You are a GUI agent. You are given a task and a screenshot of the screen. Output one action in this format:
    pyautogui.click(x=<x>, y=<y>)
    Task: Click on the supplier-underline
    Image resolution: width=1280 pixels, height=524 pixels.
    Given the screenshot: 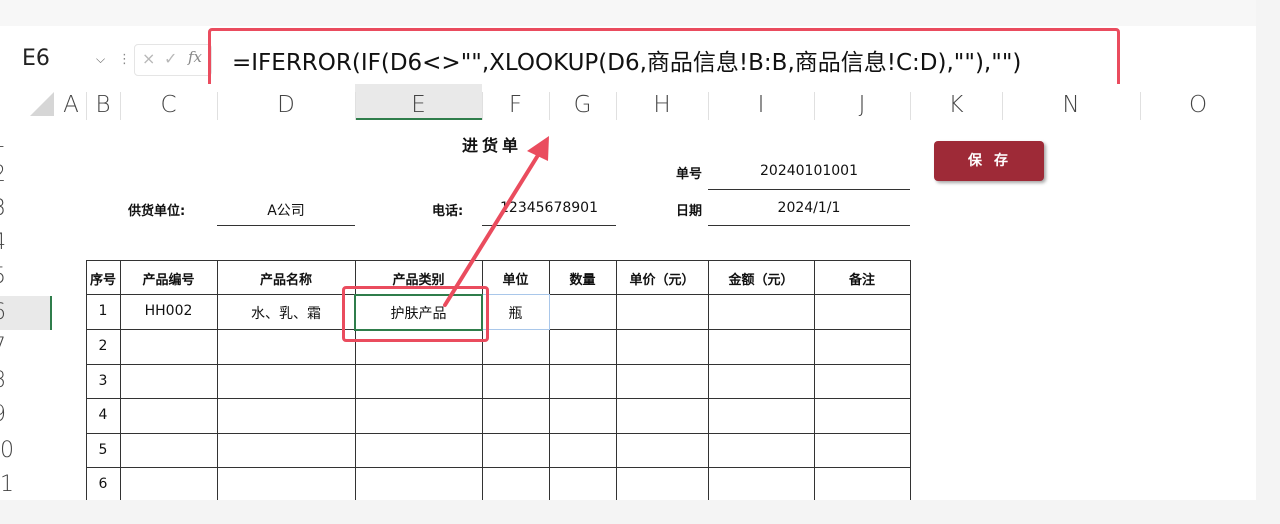 What is the action you would take?
    pyautogui.click(x=286, y=225)
    